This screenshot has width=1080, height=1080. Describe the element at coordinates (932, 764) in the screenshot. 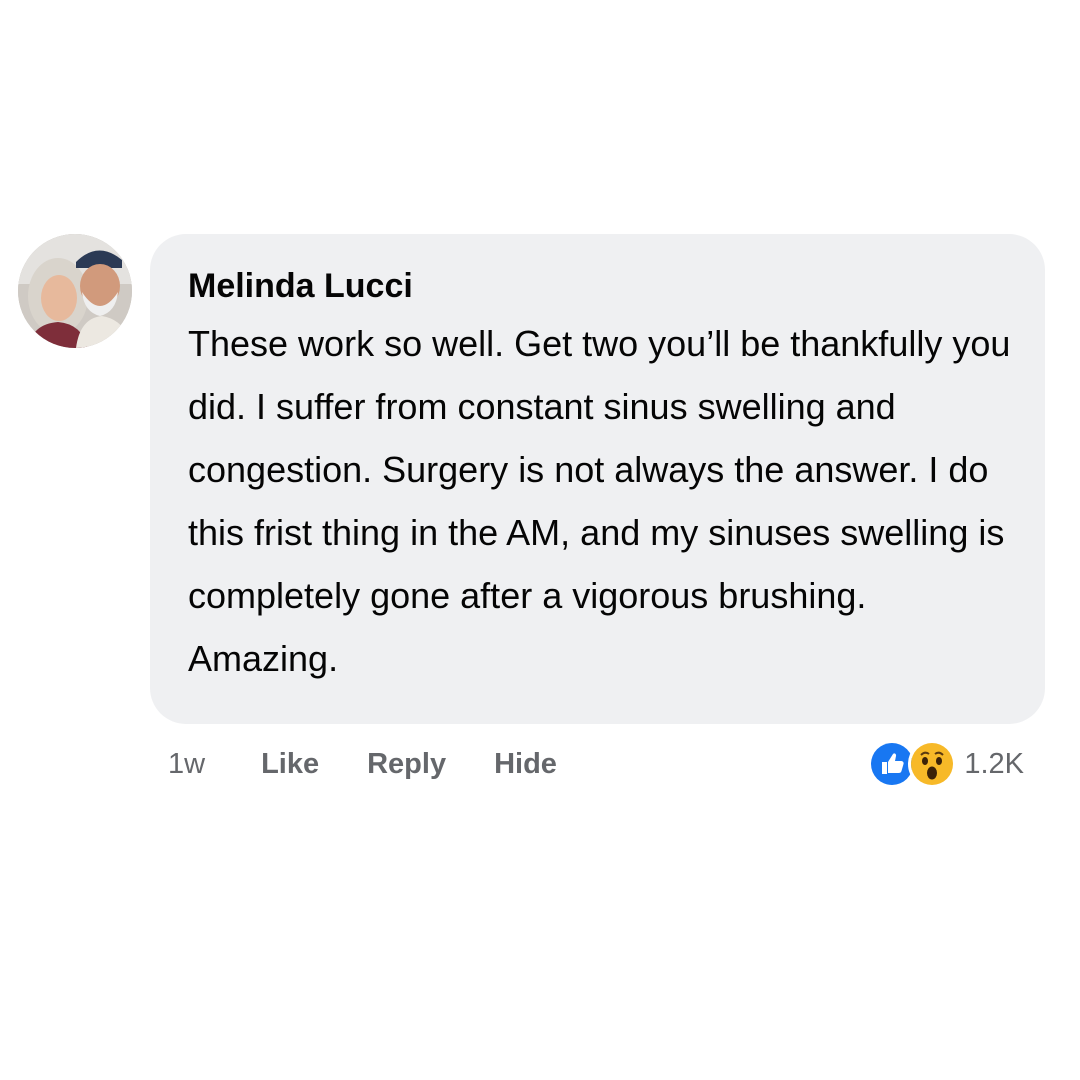

I see `wow-reaction-icon` at that location.